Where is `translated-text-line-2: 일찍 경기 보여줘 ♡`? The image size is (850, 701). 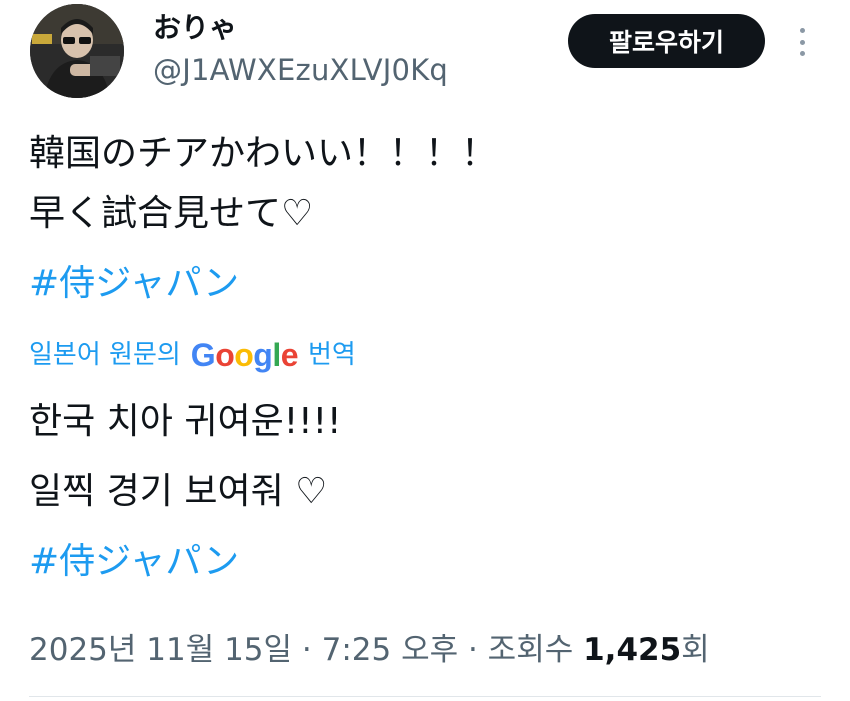 translated-text-line-2: 일찍 경기 보여줘 ♡ is located at coordinates (178, 491).